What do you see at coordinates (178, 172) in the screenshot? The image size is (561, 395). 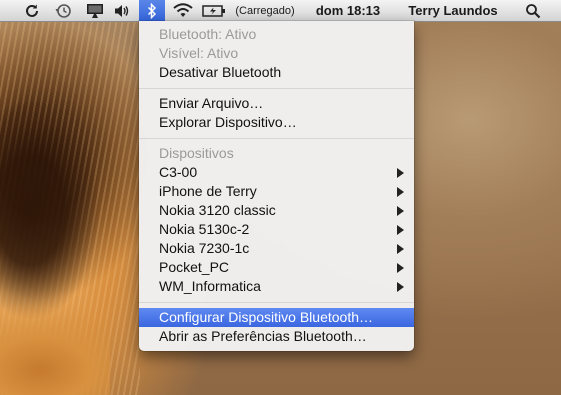 I see `device-label: C3-00` at bounding box center [178, 172].